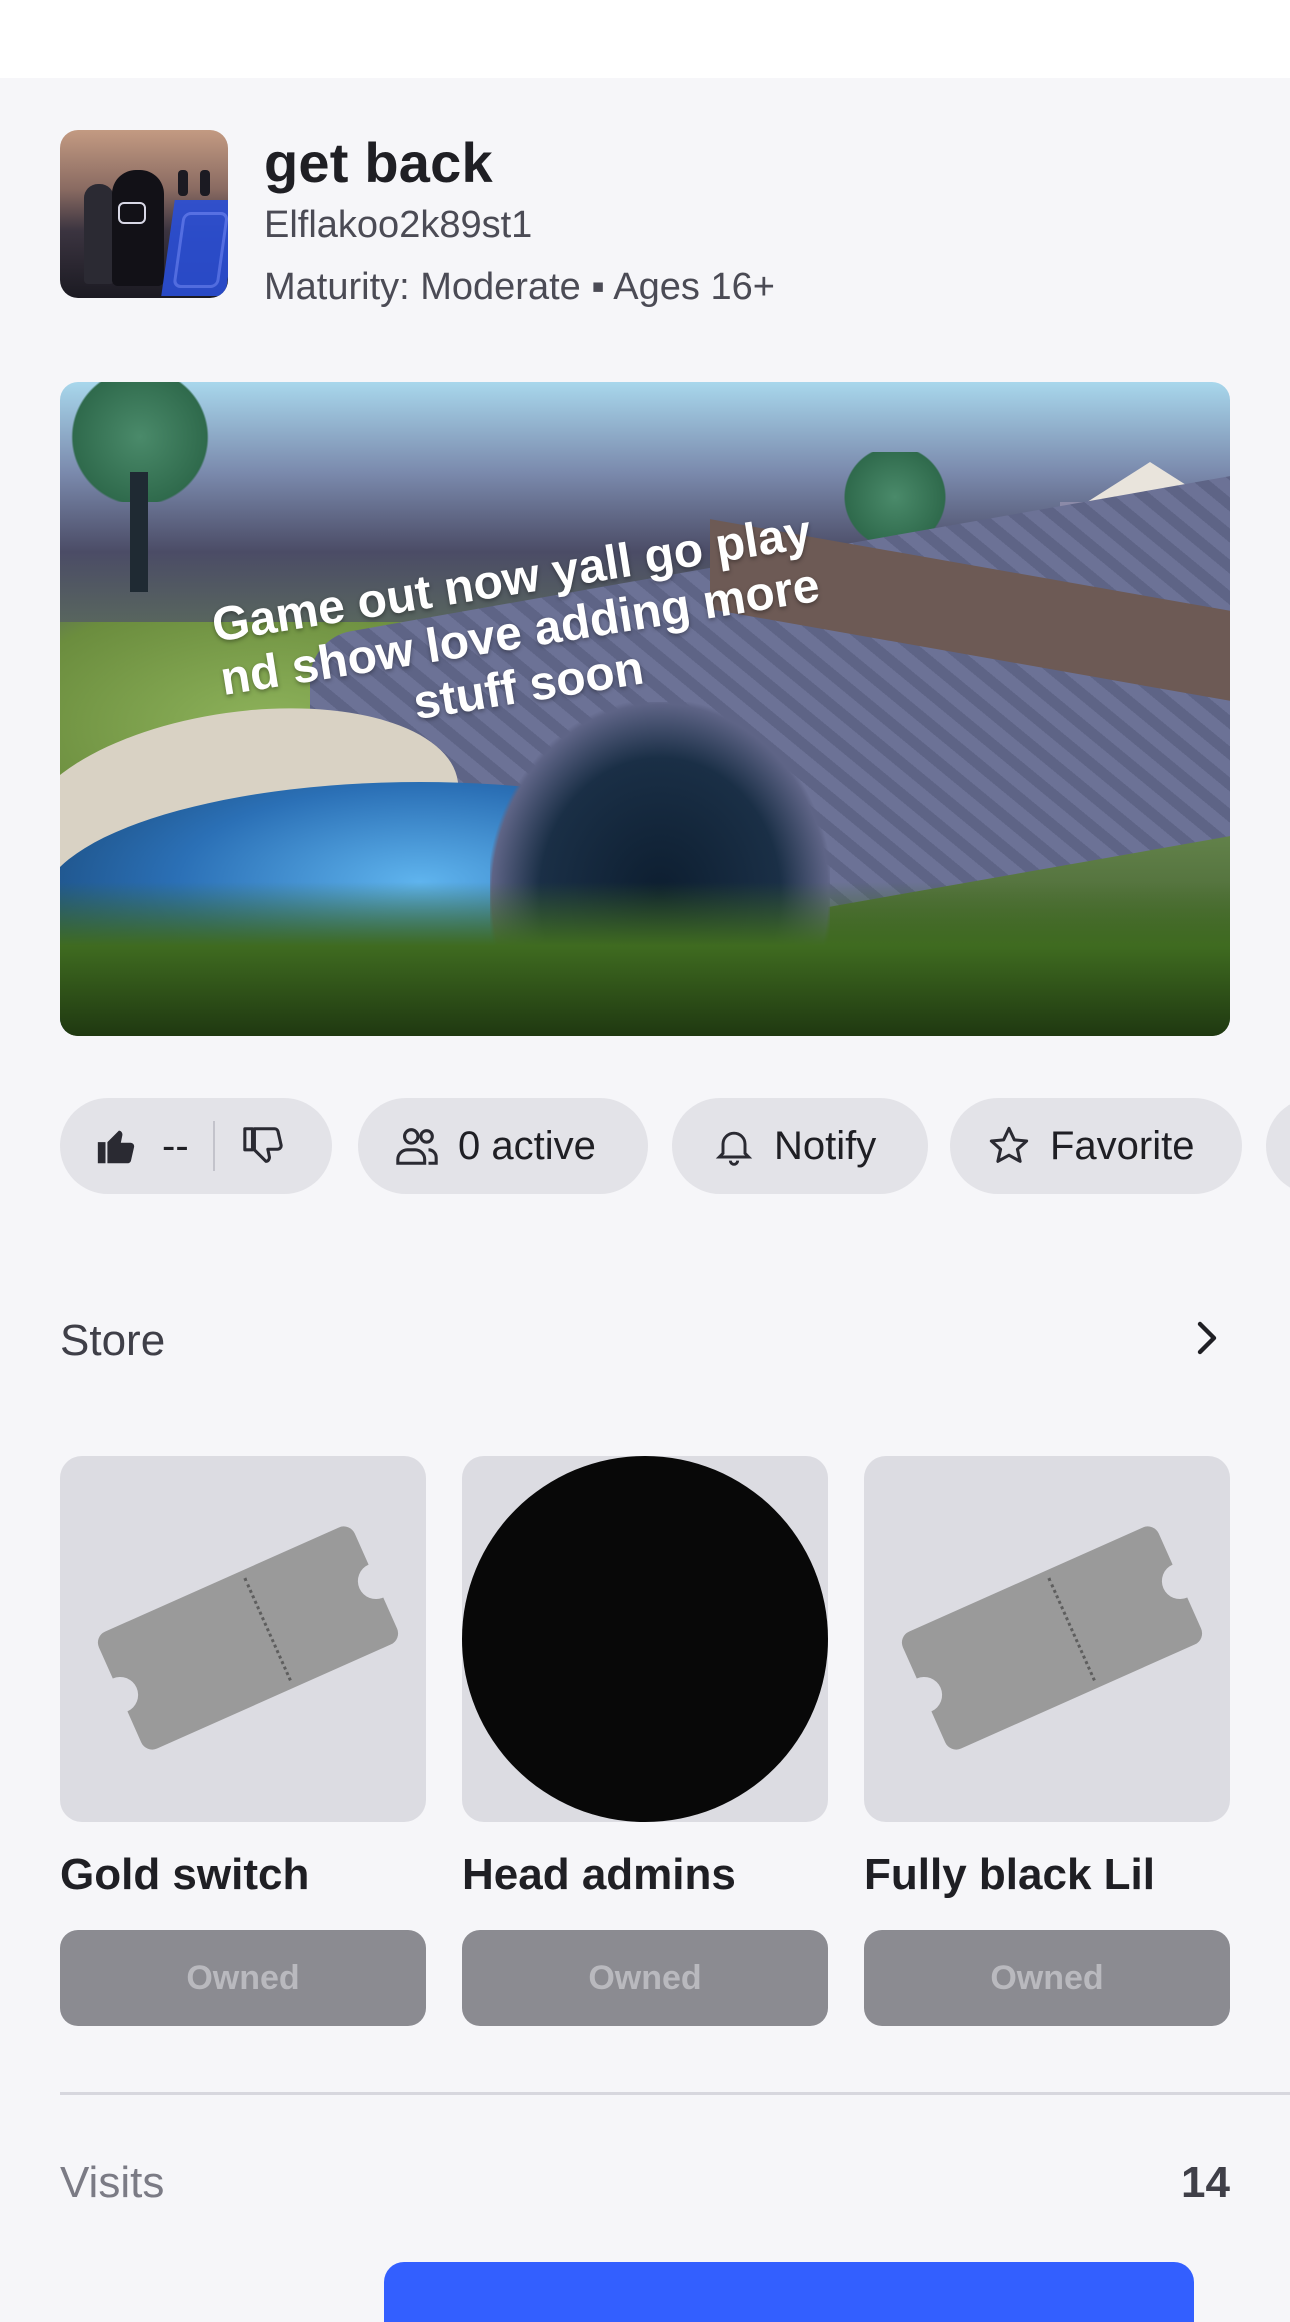 The width and height of the screenshot is (1290, 2322). What do you see at coordinates (196, 1146) in the screenshot?
I see `vote-pill: --` at bounding box center [196, 1146].